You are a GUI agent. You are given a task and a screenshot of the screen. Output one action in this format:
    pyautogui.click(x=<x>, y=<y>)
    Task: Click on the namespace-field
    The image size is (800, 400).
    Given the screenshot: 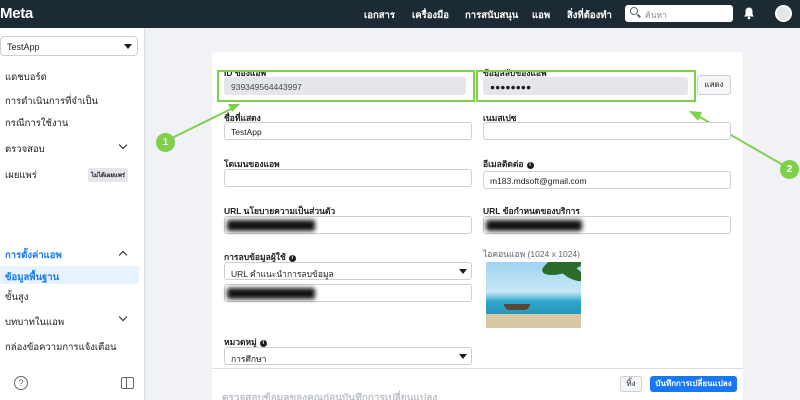 What is the action you would take?
    pyautogui.click(x=607, y=131)
    